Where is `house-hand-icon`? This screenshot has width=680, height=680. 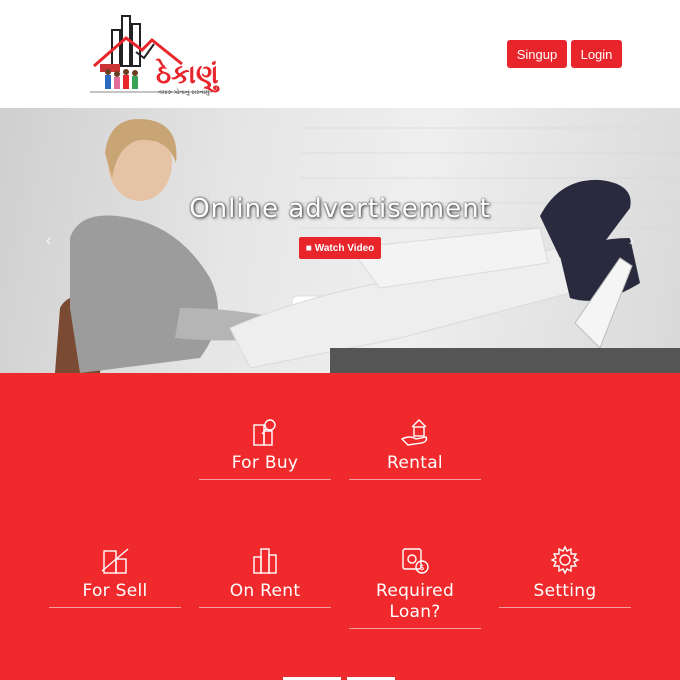 house-hand-icon is located at coordinates (414, 432).